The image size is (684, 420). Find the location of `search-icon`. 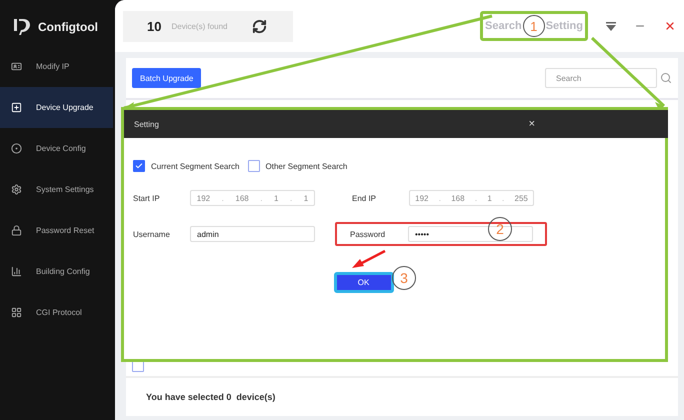

search-icon is located at coordinates (666, 78).